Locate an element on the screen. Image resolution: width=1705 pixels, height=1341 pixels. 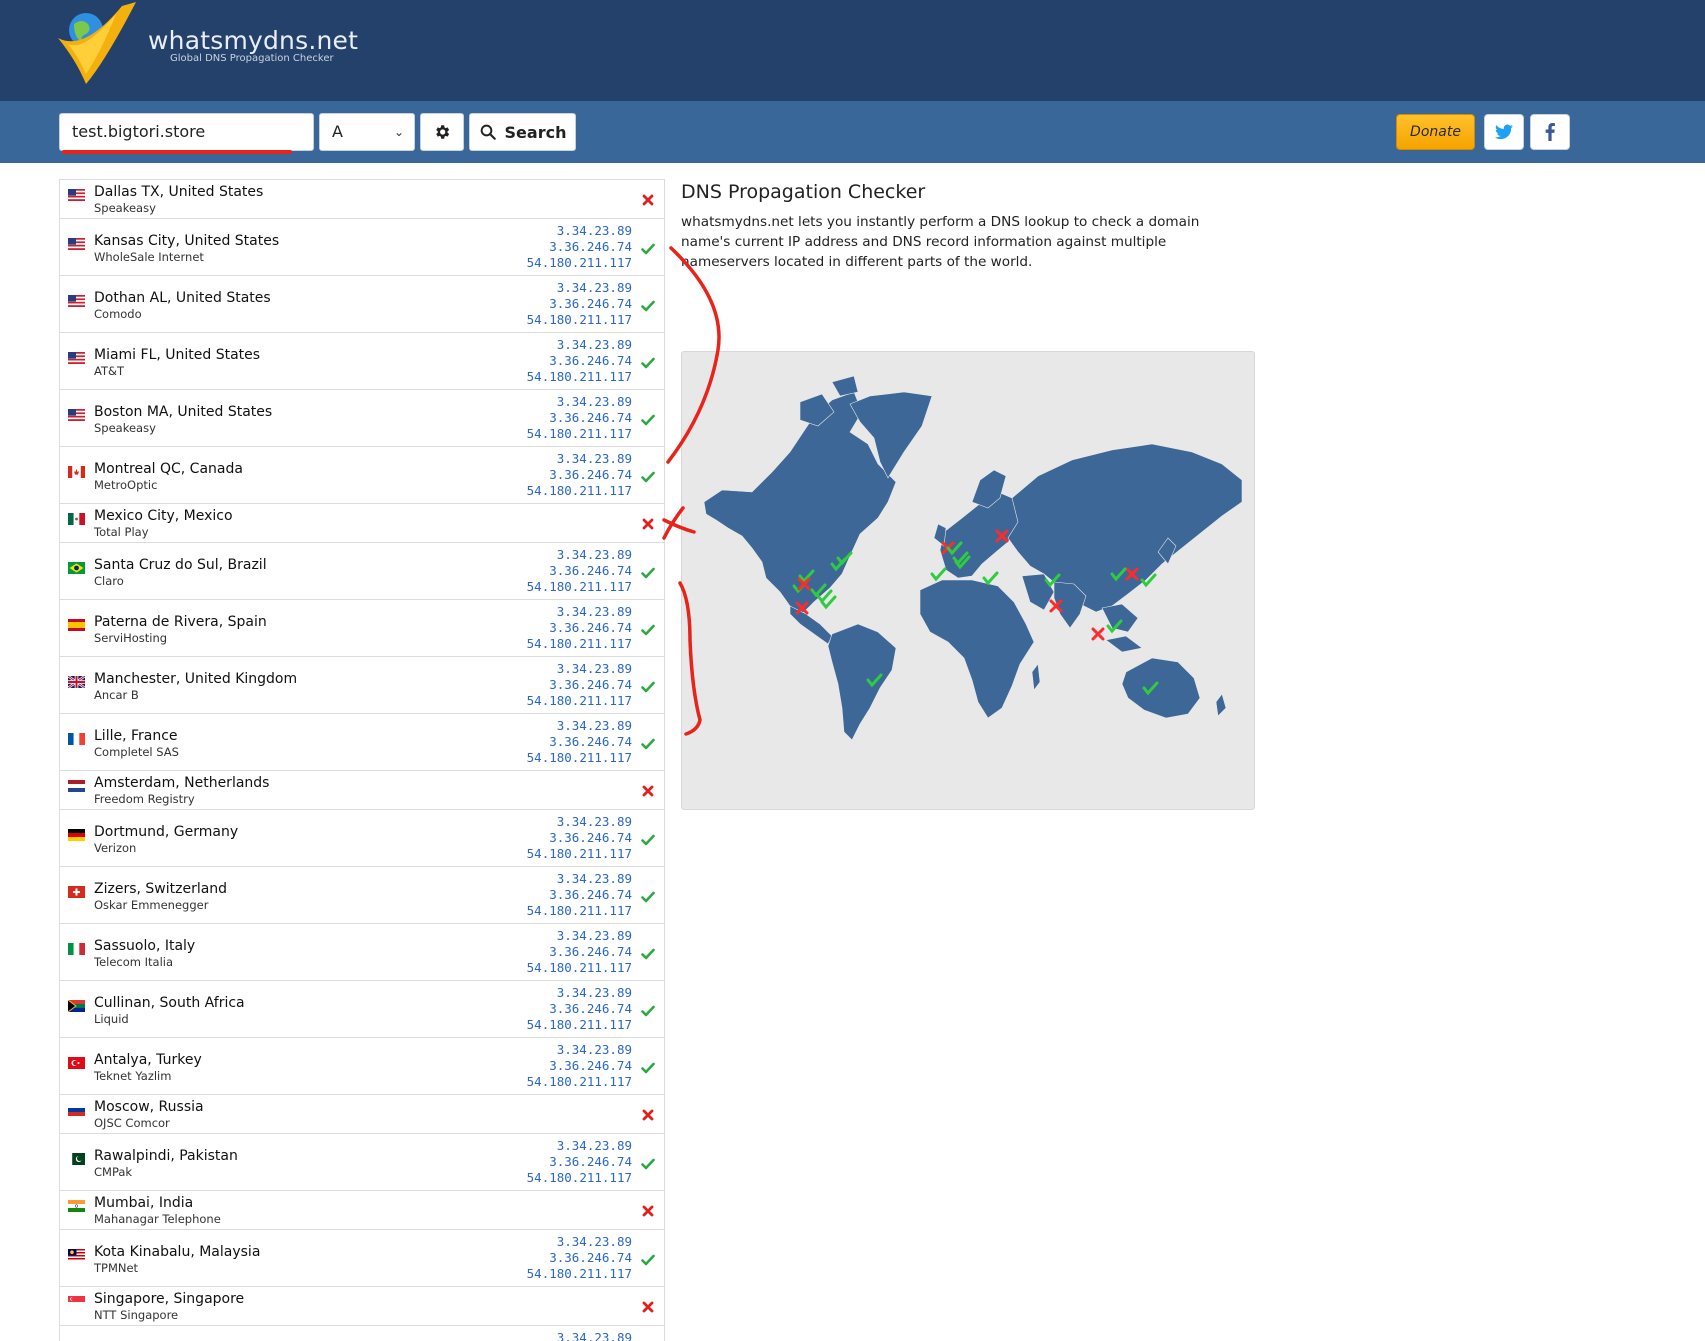
flag-za-icon is located at coordinates (76, 1005).